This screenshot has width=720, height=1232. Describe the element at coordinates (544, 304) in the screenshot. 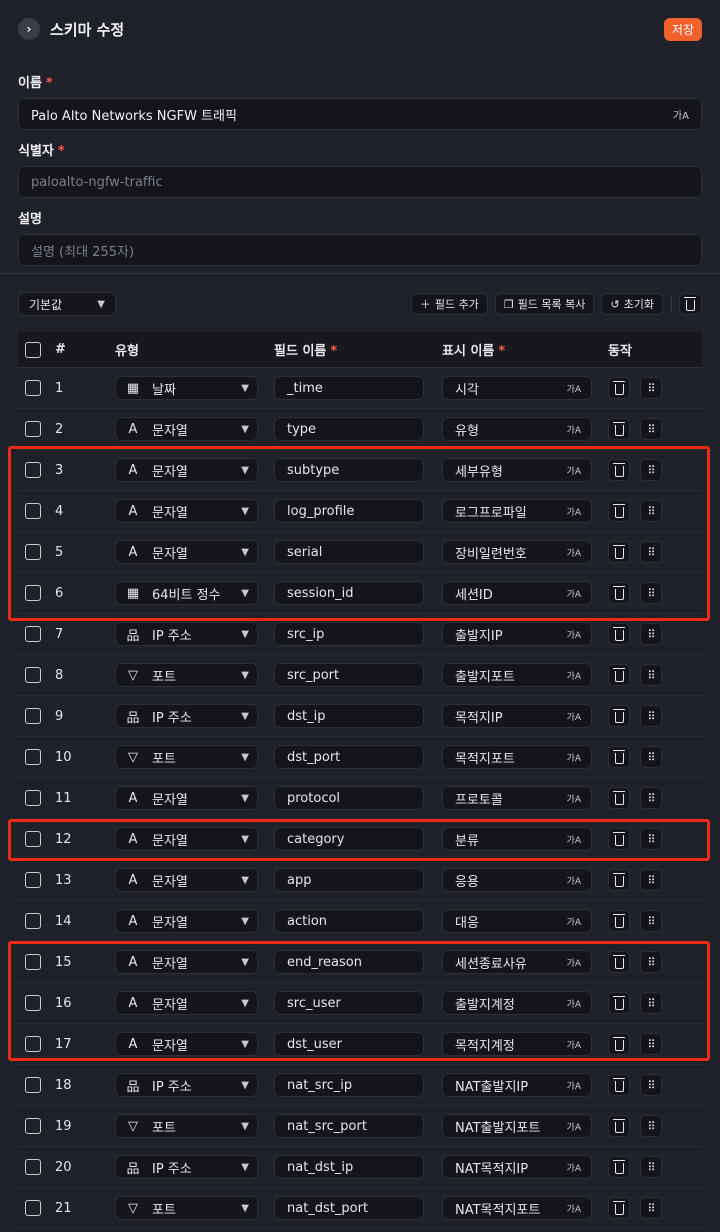

I see `copy-fields-button: ❐ 필드 목록 복사` at that location.